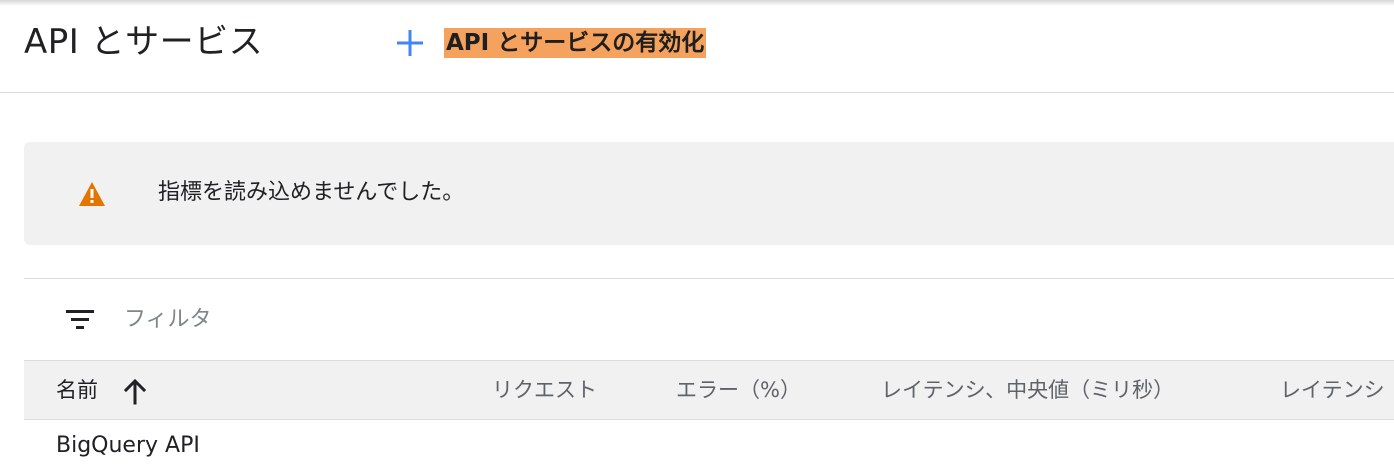 This screenshot has width=1394, height=474. Describe the element at coordinates (575, 43) in the screenshot. I see `enable-apis-label: API とサービスの有効化` at that location.